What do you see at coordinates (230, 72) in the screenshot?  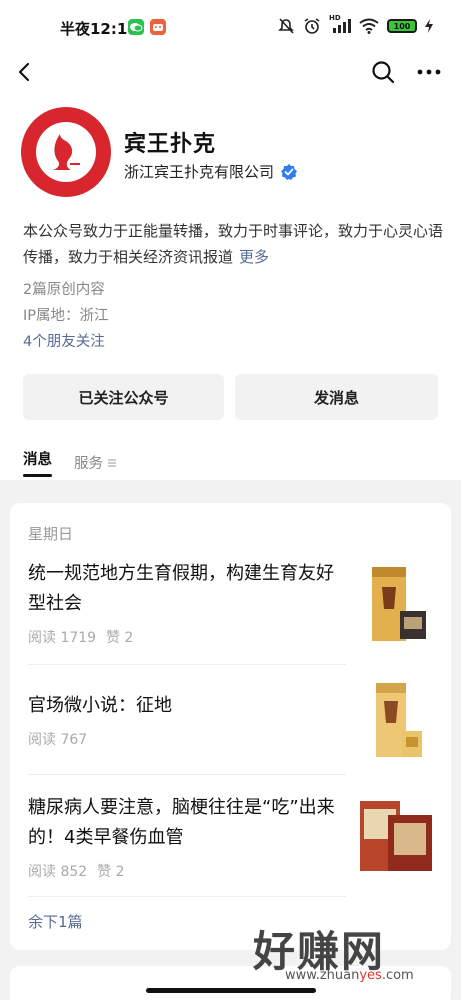 I see `nav-bar` at bounding box center [230, 72].